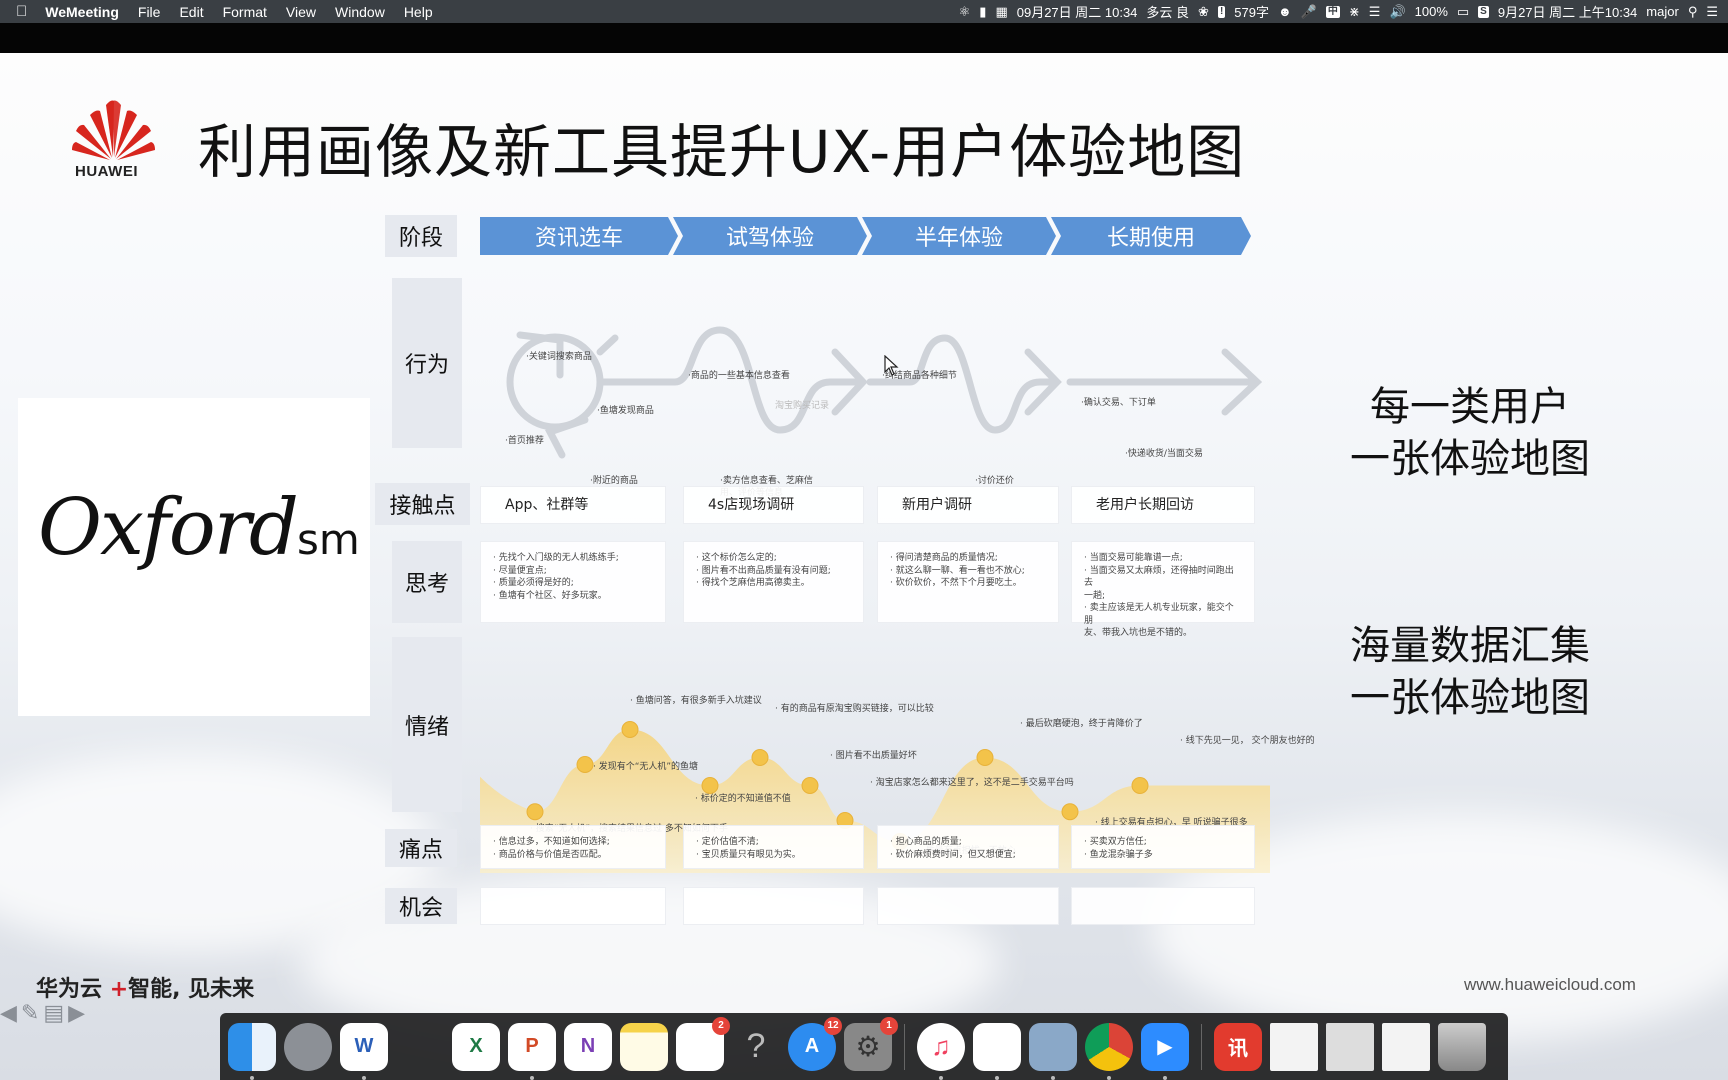 The height and width of the screenshot is (1080, 1728). What do you see at coordinates (773, 906) in the screenshot?
I see `opportunity-cell` at bounding box center [773, 906].